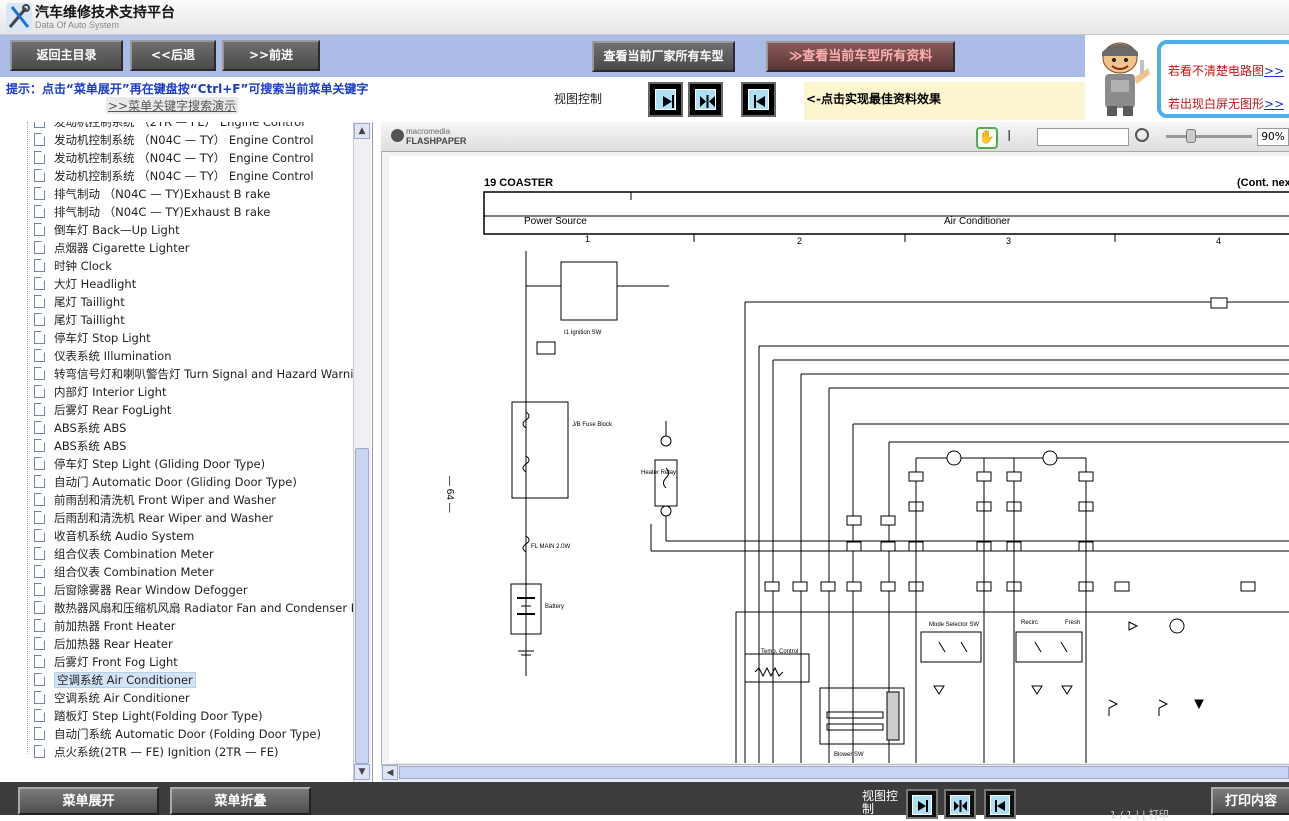  I want to click on tree-item: 仪表系统 Illumination, so click(103, 356).